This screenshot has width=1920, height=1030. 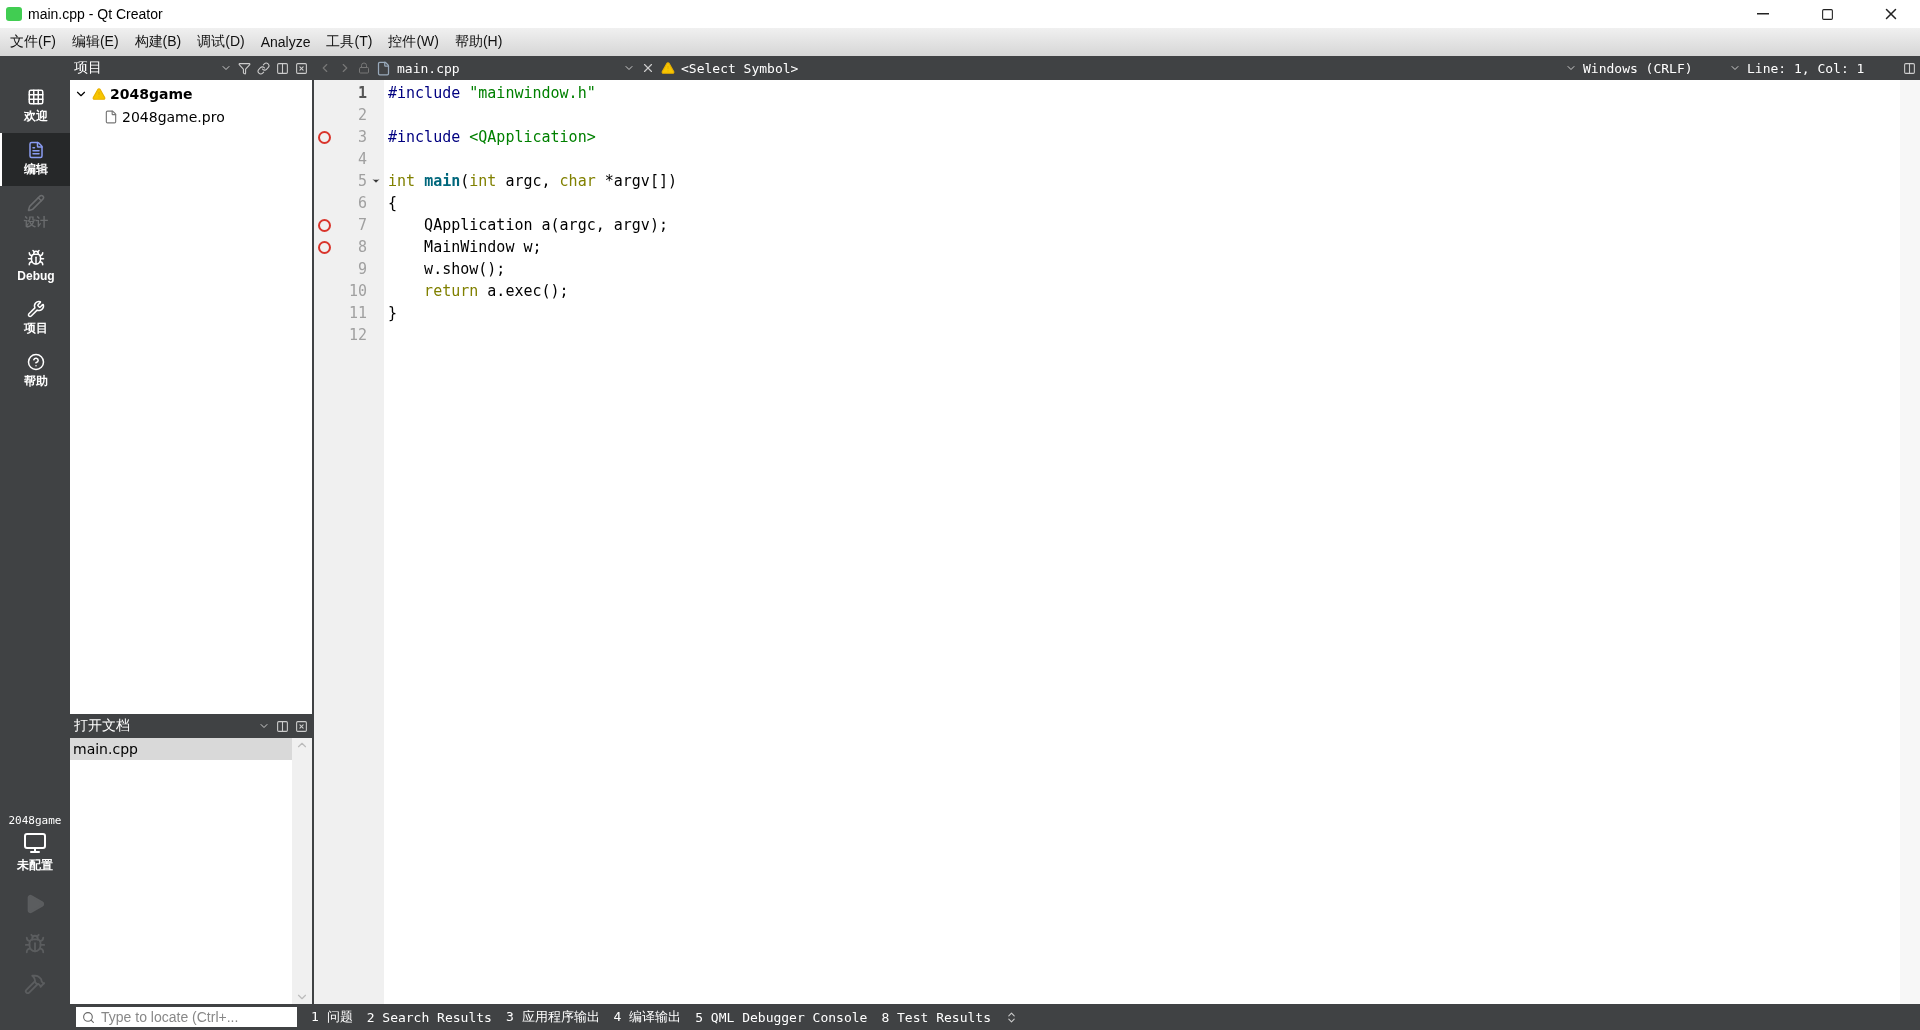 I want to click on code-line: }, so click(x=393, y=313).